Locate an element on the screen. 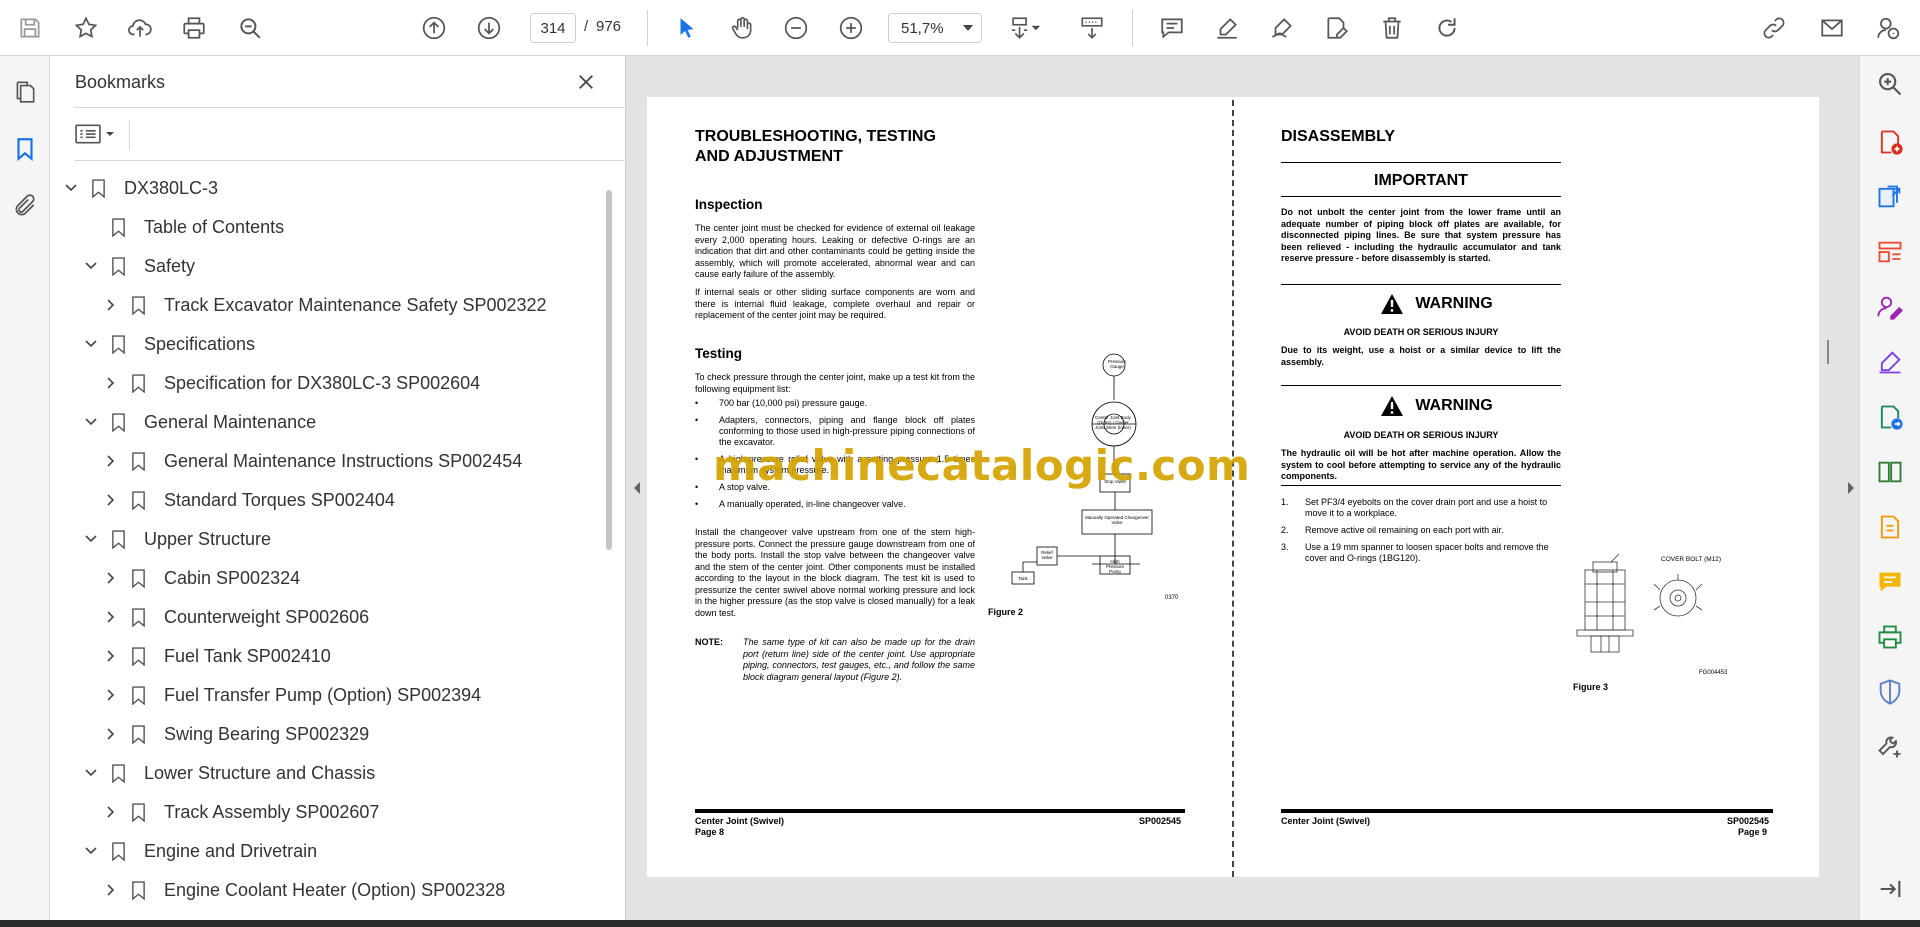 Image resolution: width=1920 pixels, height=927 pixels. bookmark-item: Engine and Drivetrain is located at coordinates (325, 851).